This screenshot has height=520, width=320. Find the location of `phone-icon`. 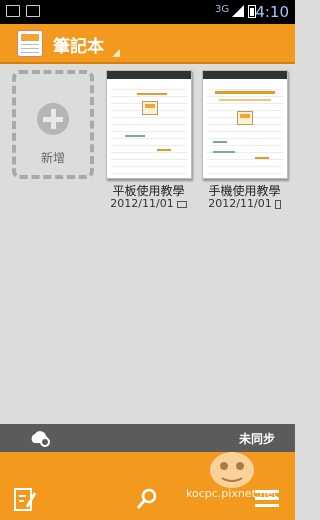

phone-icon is located at coordinates (277, 204).